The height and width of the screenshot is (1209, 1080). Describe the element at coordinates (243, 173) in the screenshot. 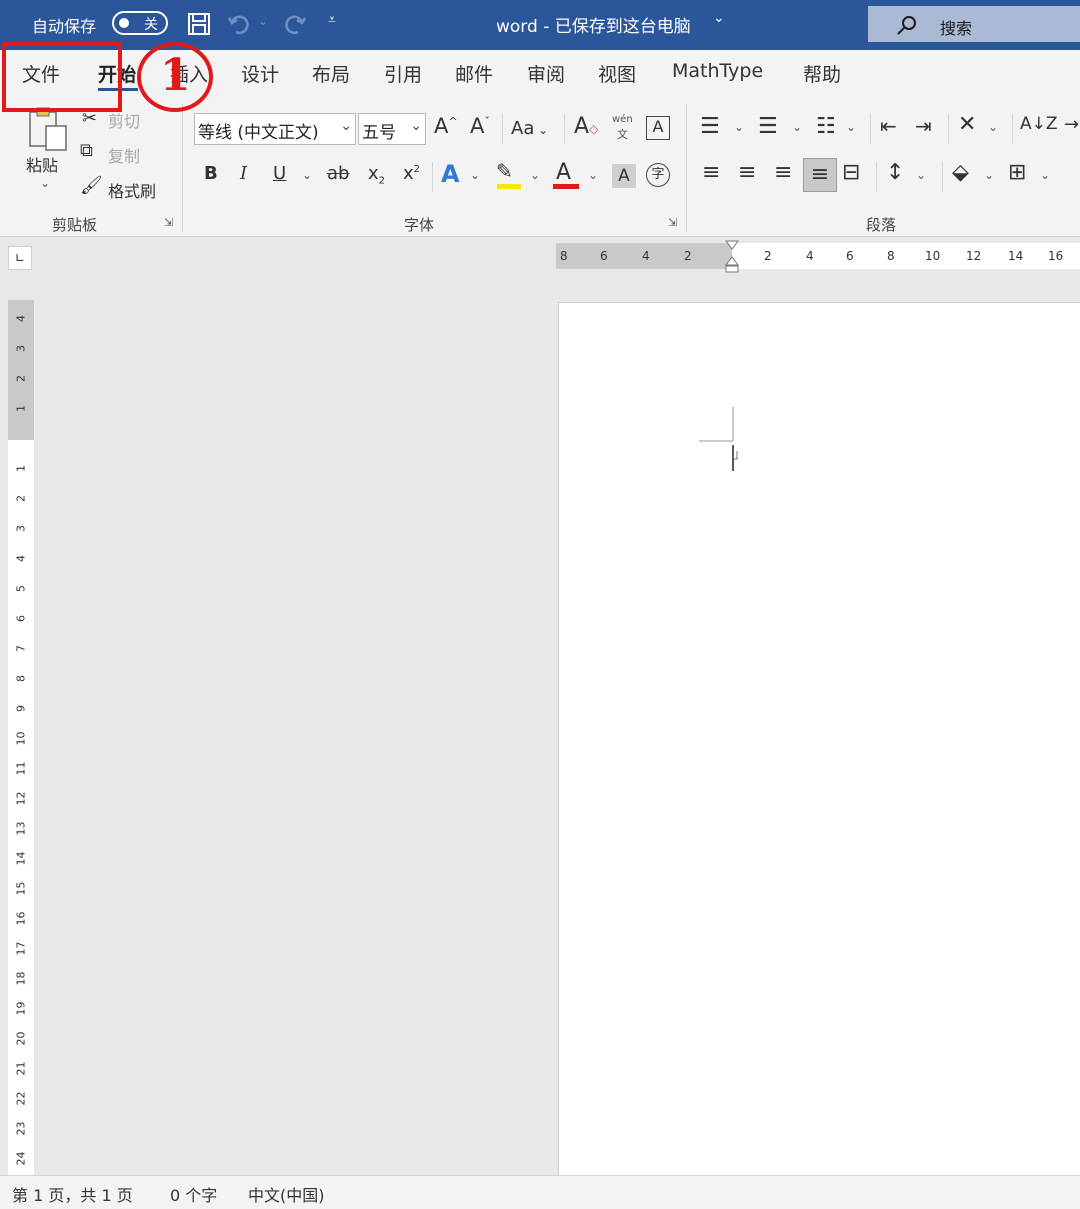

I see `italic-button: I` at that location.